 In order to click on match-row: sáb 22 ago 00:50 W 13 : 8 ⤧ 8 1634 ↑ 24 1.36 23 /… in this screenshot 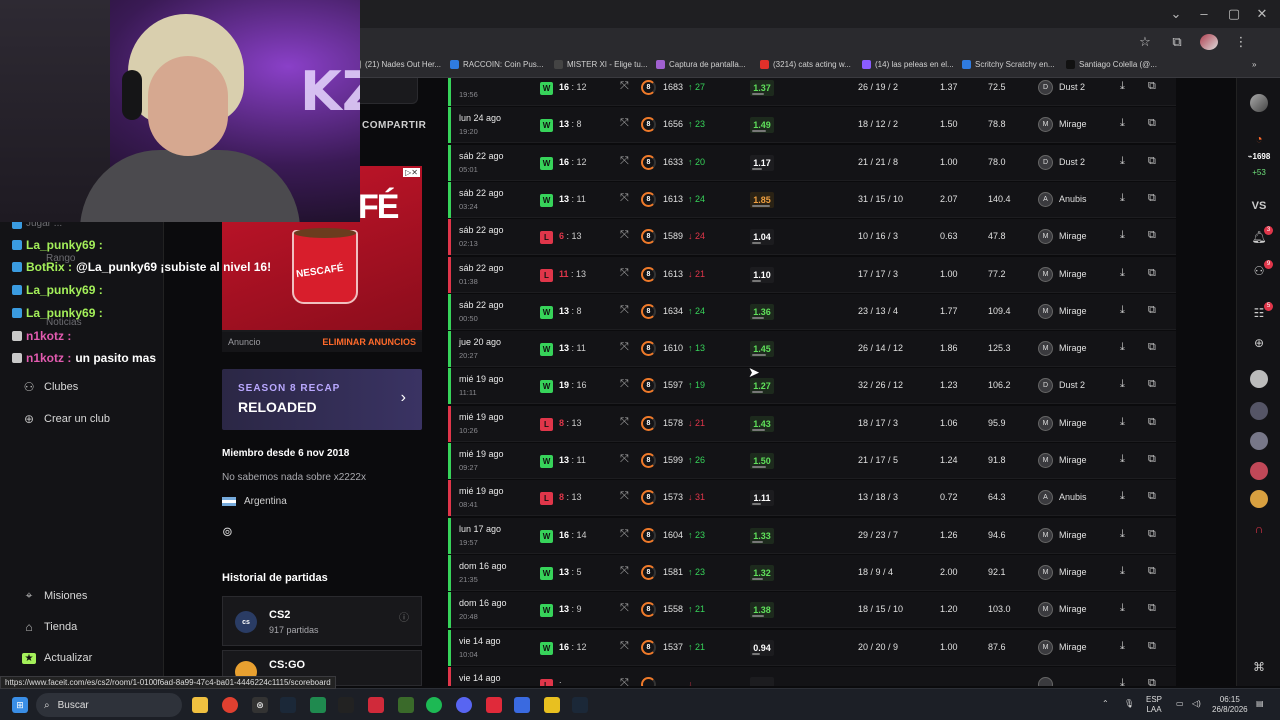, I will do `click(812, 312)`.